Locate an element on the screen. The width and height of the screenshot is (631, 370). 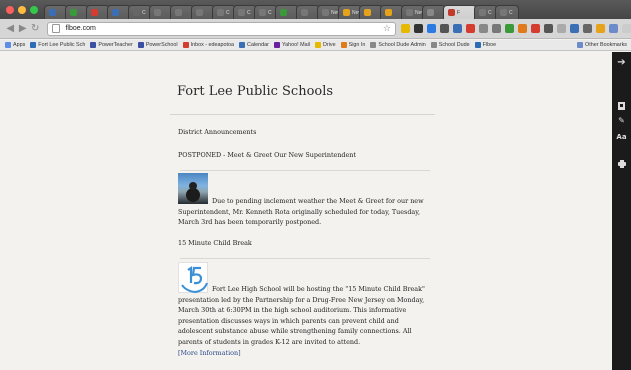
bookmark-label: Drive is located at coordinates (329, 45).